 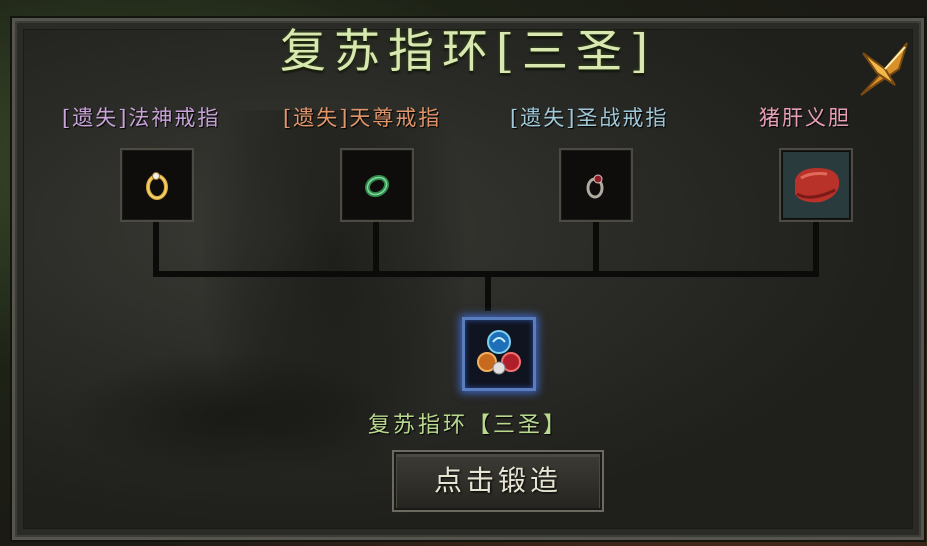 I want to click on triple-gem-ring-icon, so click(x=499, y=352).